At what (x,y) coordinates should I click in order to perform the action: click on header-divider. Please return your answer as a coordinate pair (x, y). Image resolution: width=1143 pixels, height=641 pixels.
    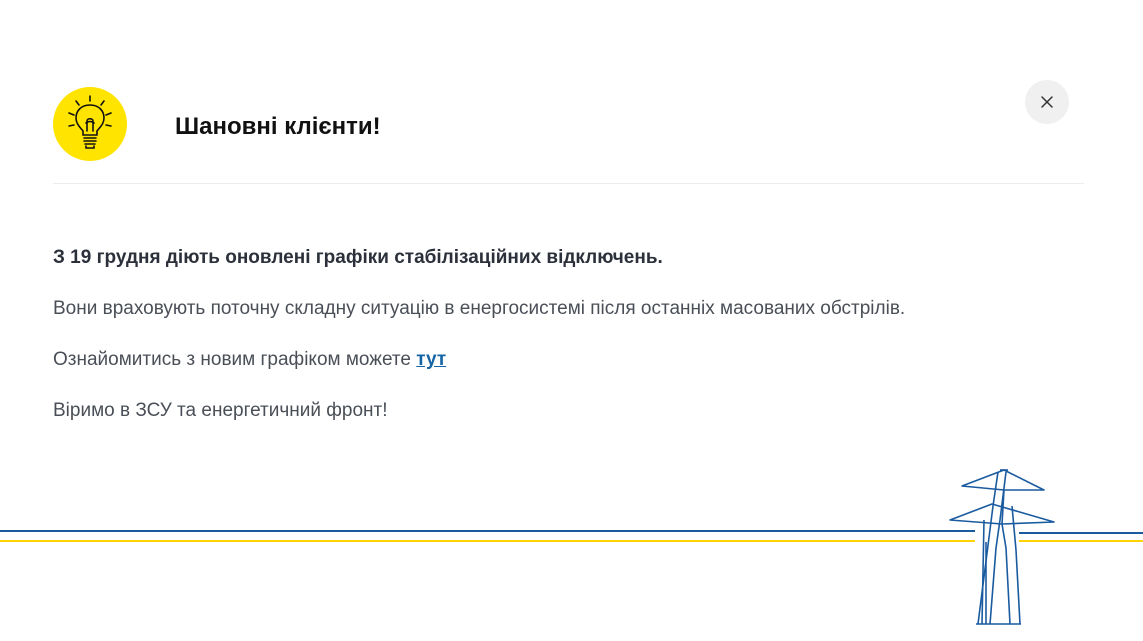
    Looking at the image, I should click on (568, 183).